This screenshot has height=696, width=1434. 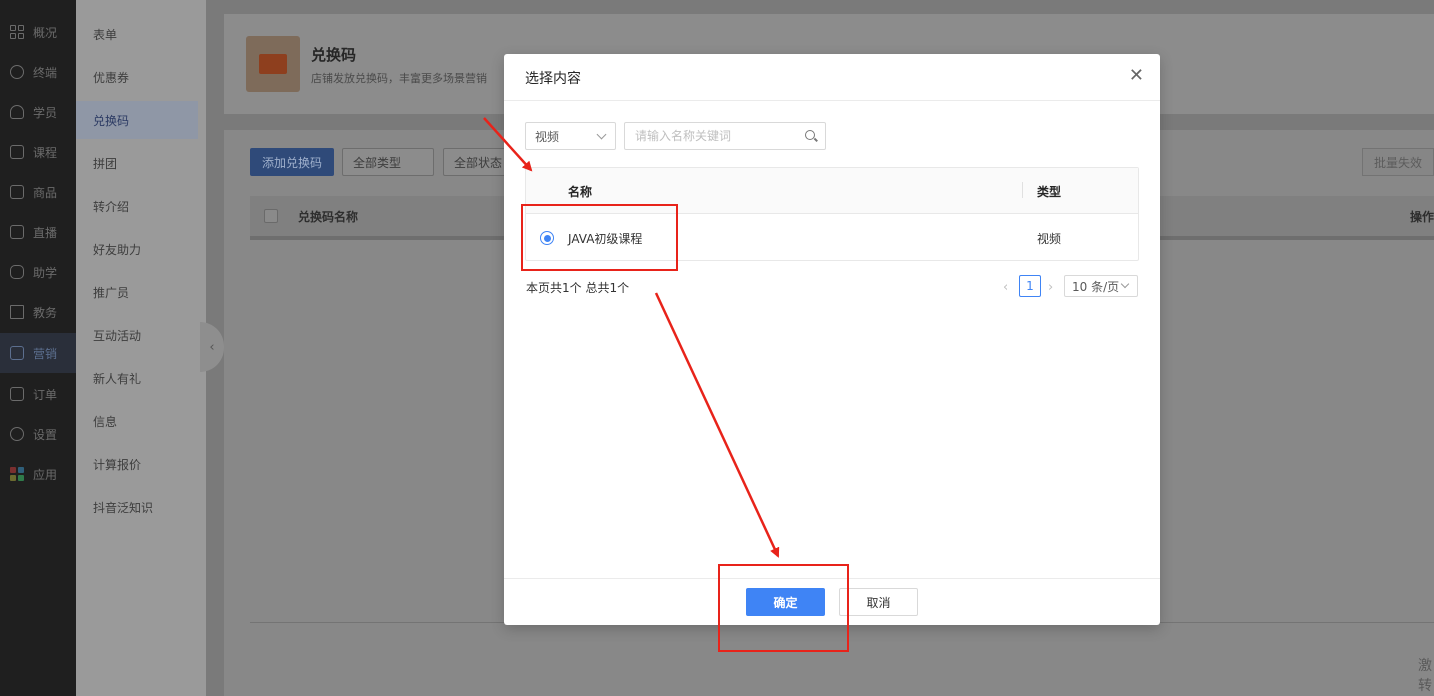 I want to click on nav-item-live: 直播, so click(x=38, y=232).